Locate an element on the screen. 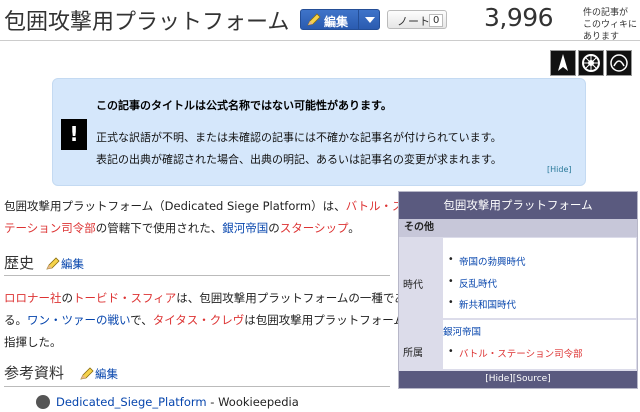 This screenshot has height=412, width=640. battle-station-command-link: バトル・ス is located at coordinates (375, 206).